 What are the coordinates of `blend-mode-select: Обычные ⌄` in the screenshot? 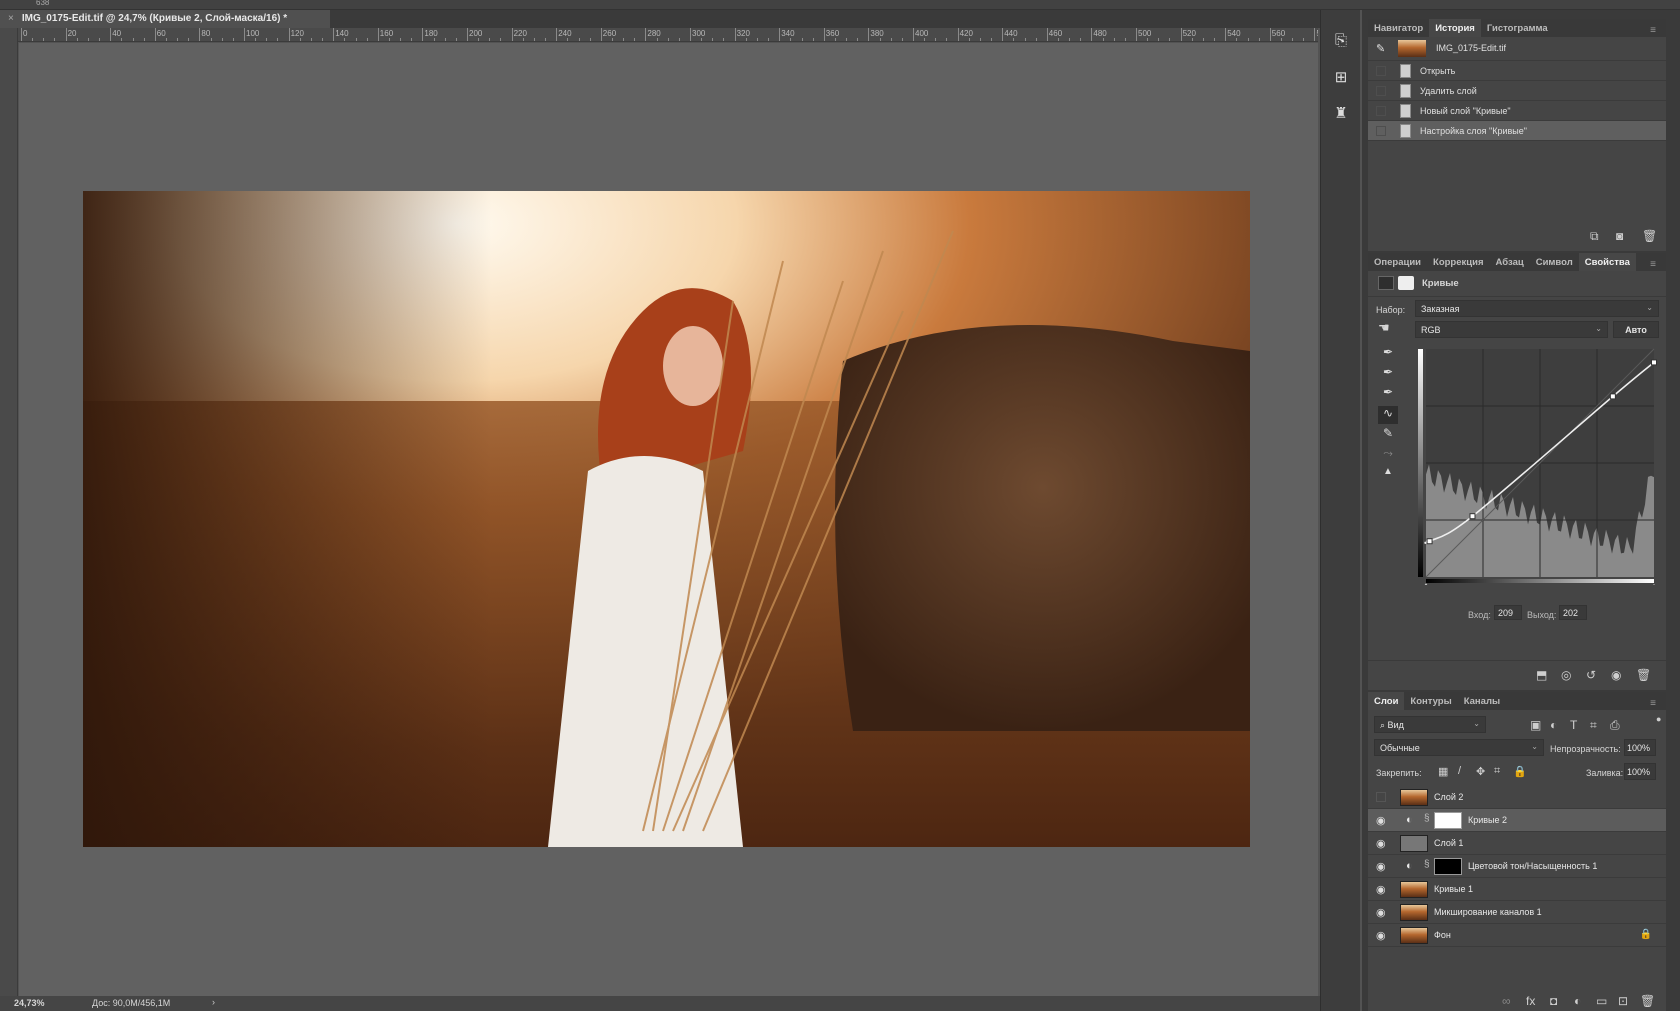 It's located at (1459, 747).